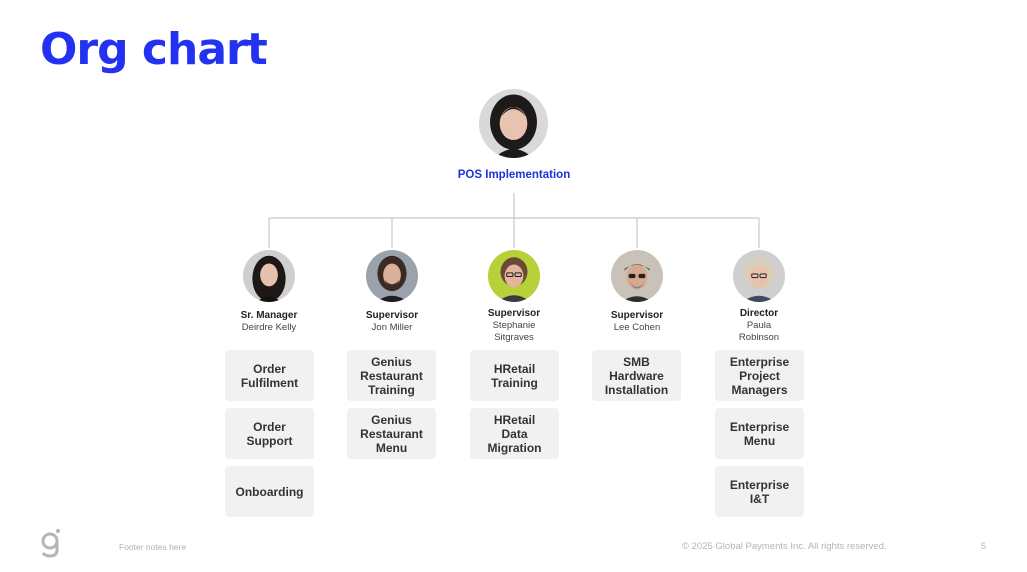 Image resolution: width=1027 pixels, height=572 pixels. Describe the element at coordinates (269, 327) in the screenshot. I see `member-name-1: Deirdre Kelly` at that location.